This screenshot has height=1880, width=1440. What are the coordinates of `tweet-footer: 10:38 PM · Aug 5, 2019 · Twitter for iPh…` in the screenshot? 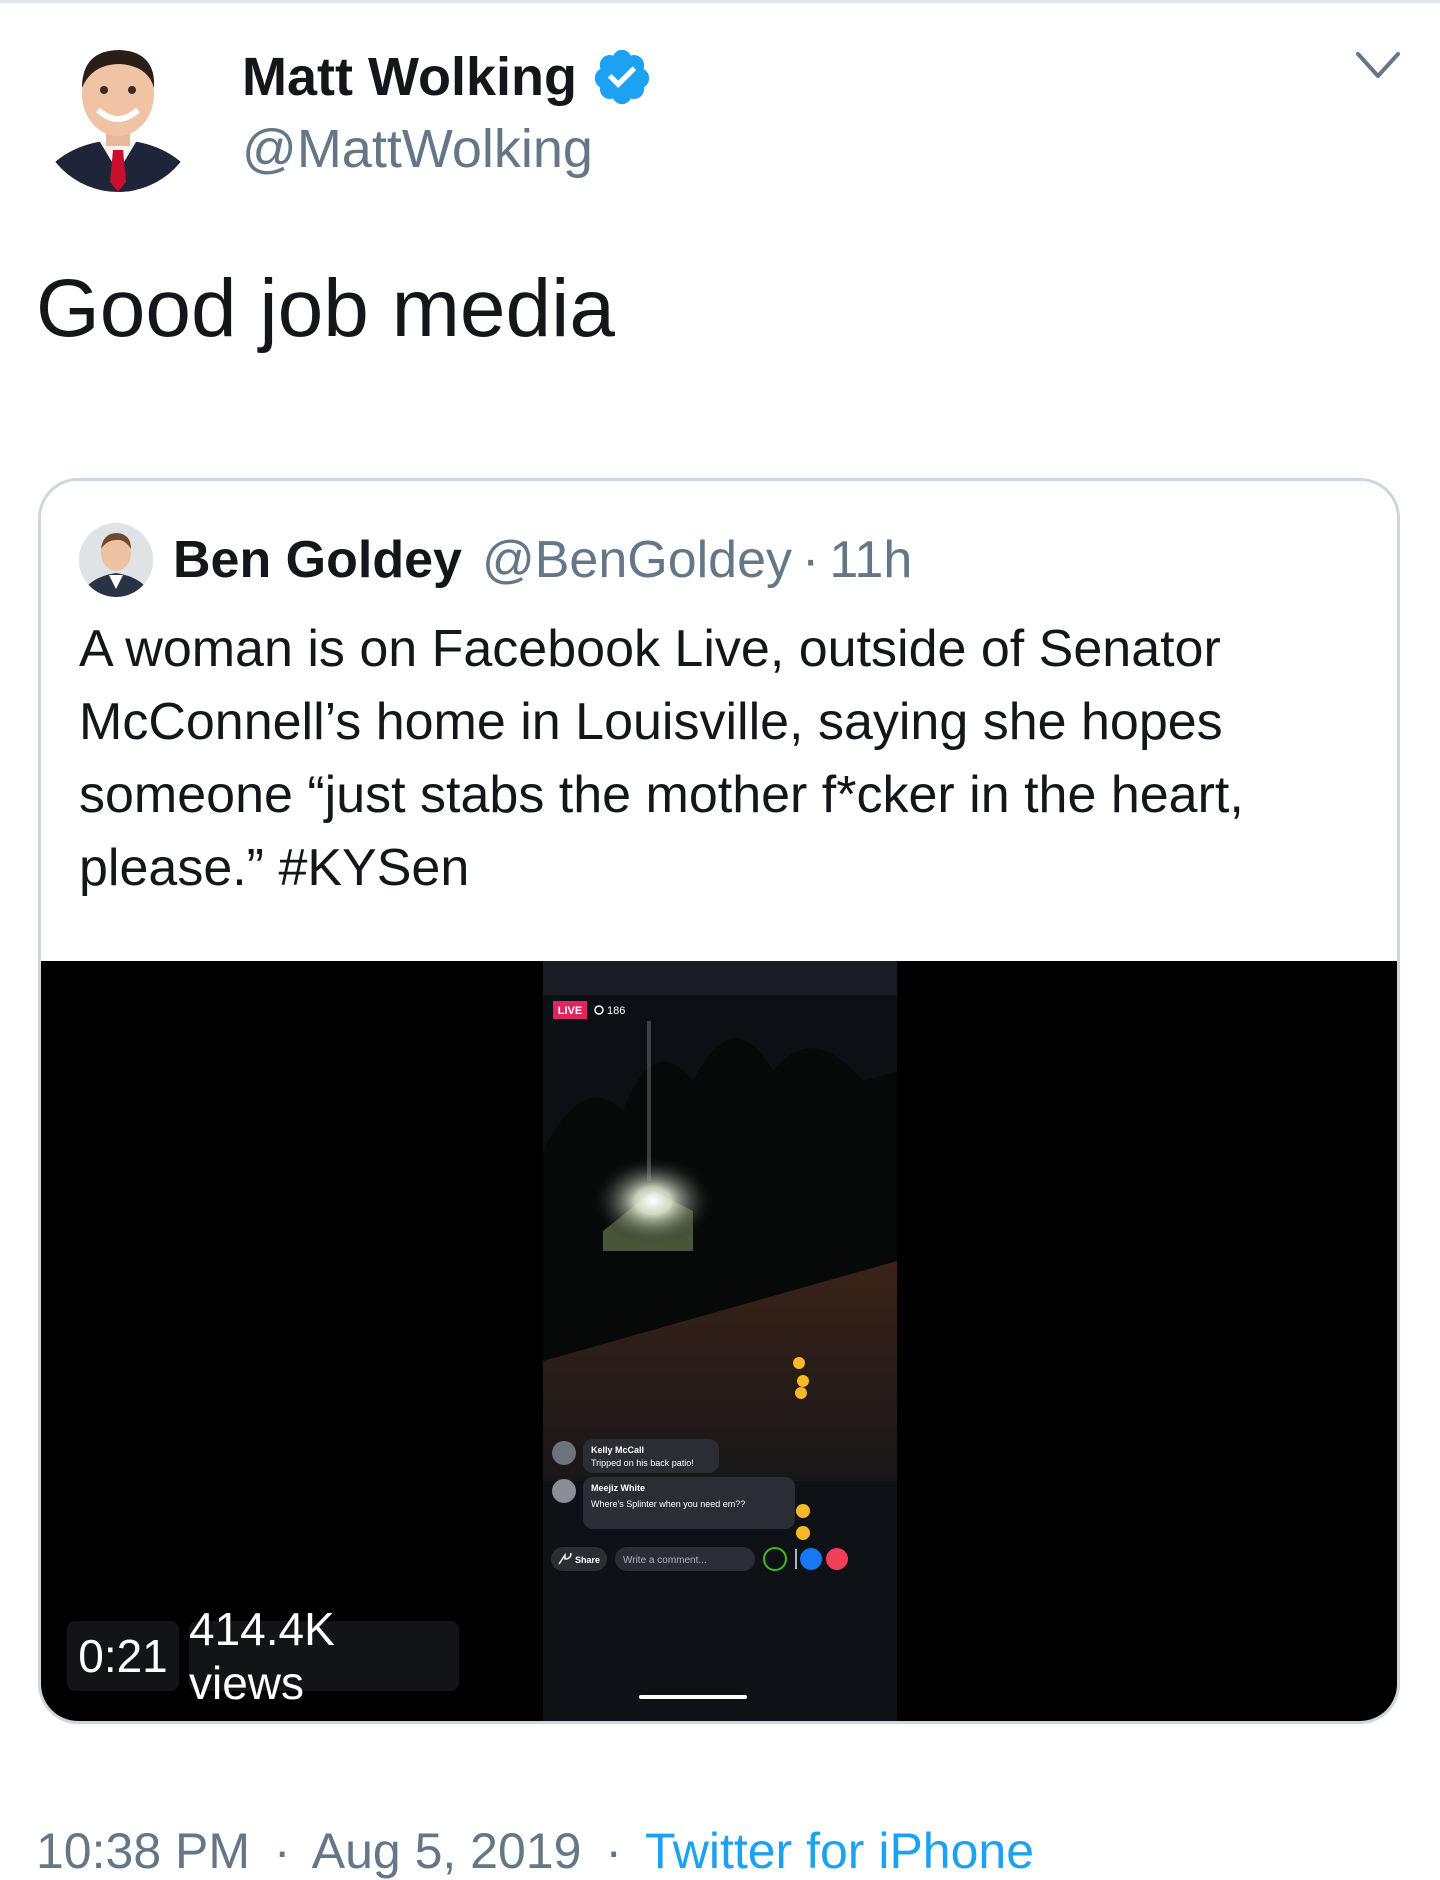 It's located at (535, 1851).